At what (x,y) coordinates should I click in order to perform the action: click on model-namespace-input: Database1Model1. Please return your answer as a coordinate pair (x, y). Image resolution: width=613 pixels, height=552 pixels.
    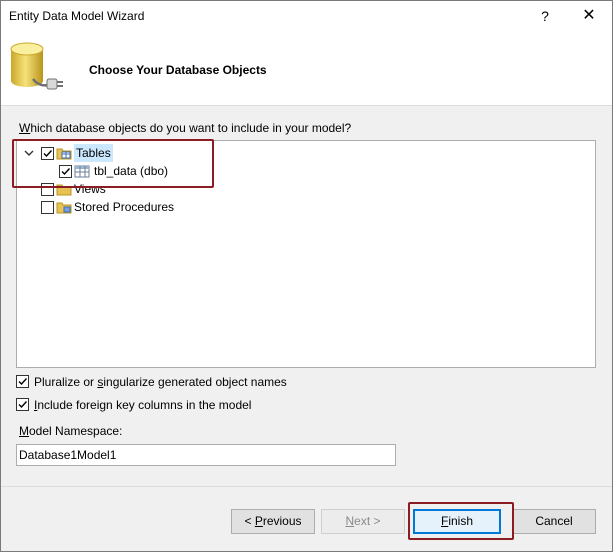
    Looking at the image, I should click on (206, 455).